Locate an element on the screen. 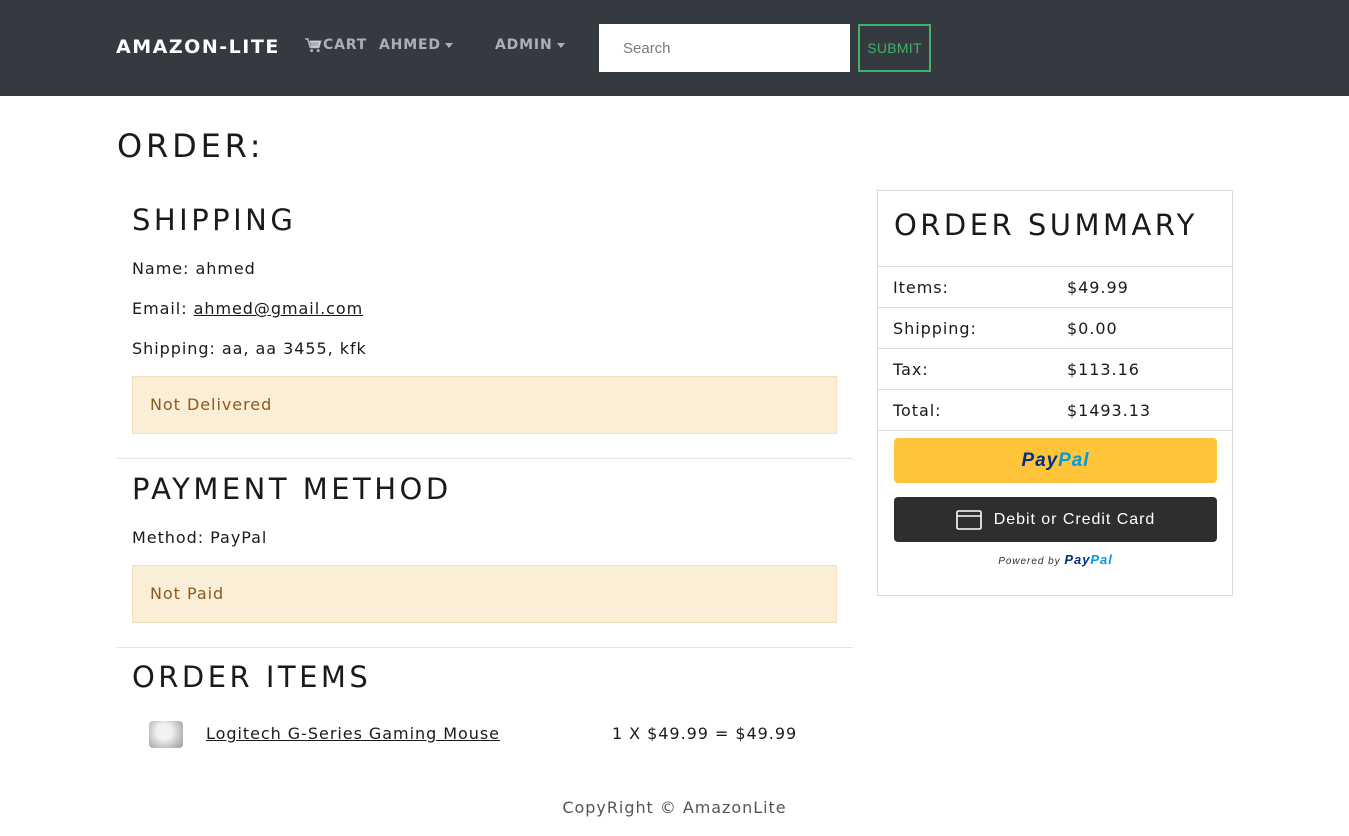 This screenshot has width=1349, height=836. footer-copyright: CopyRight © AmazonLite is located at coordinates (674, 807).